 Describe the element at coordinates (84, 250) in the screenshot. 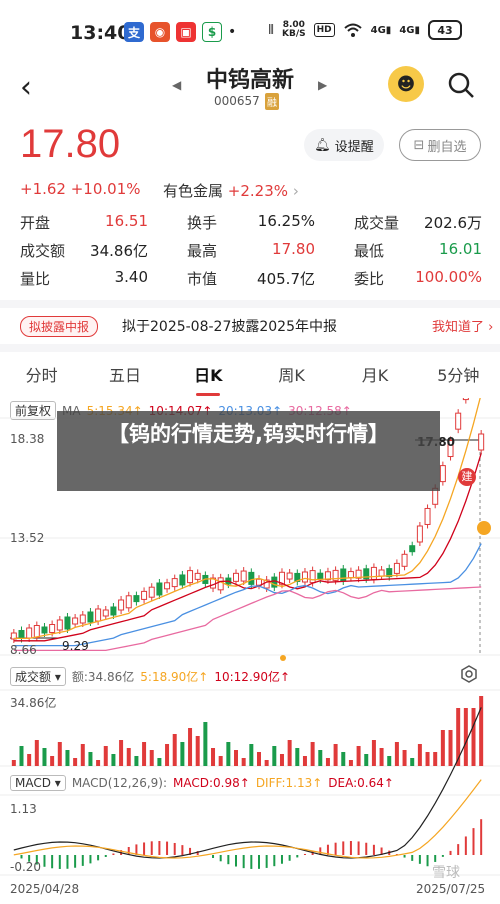

I see `stat-cell: 成交额 34.86亿` at that location.